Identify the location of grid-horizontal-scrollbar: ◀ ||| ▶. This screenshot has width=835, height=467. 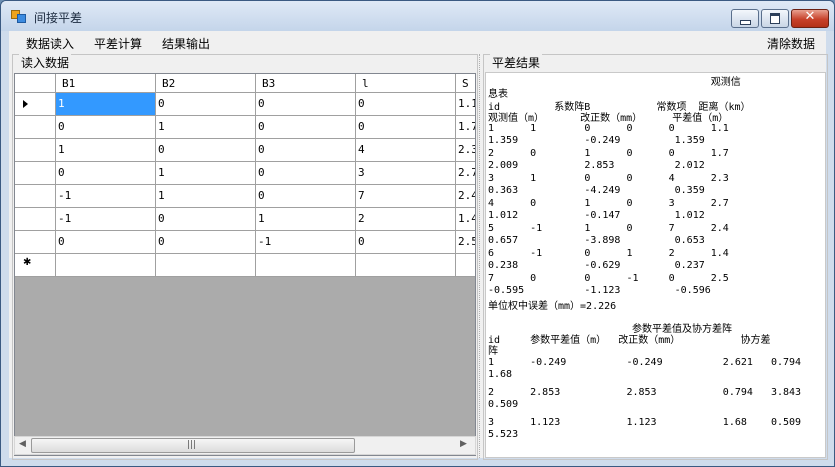
(245, 445).